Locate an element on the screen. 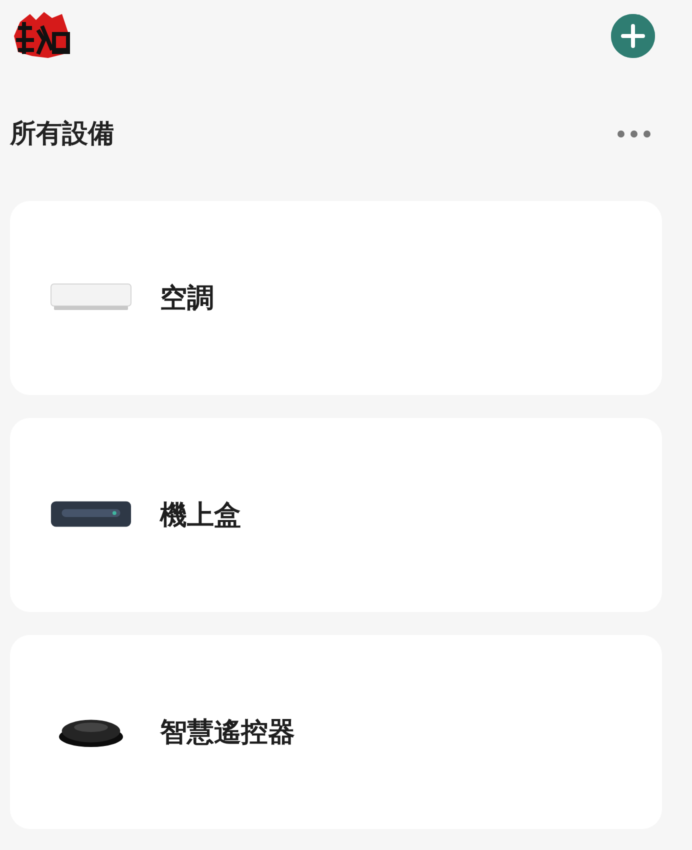  section-title: 所有設備 is located at coordinates (62, 134).